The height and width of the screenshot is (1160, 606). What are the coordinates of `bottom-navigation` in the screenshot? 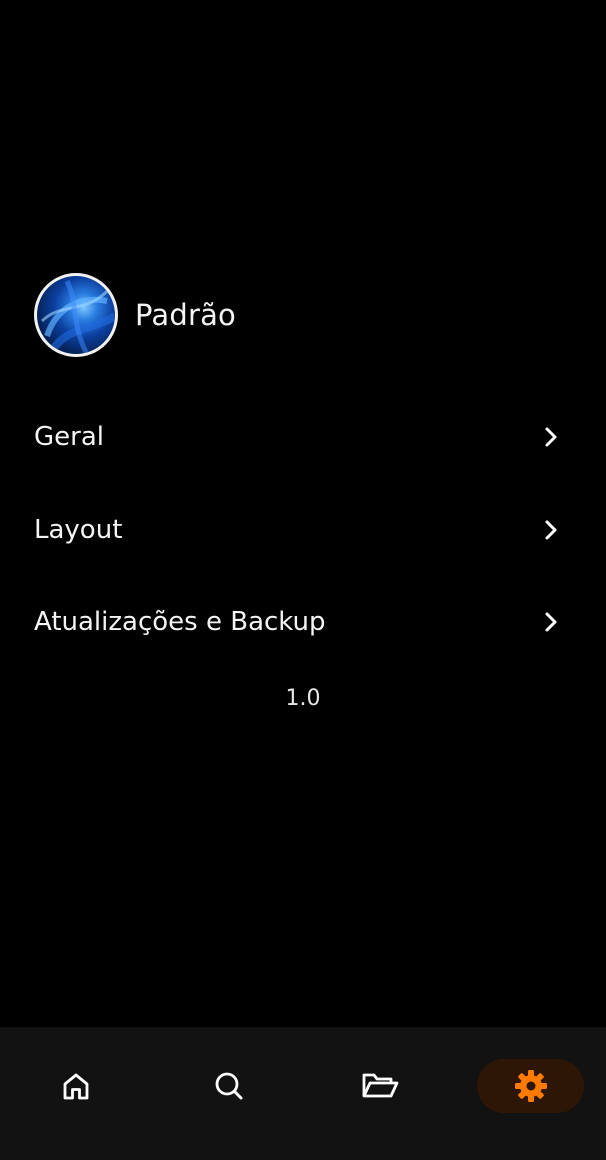 It's located at (303, 1093).